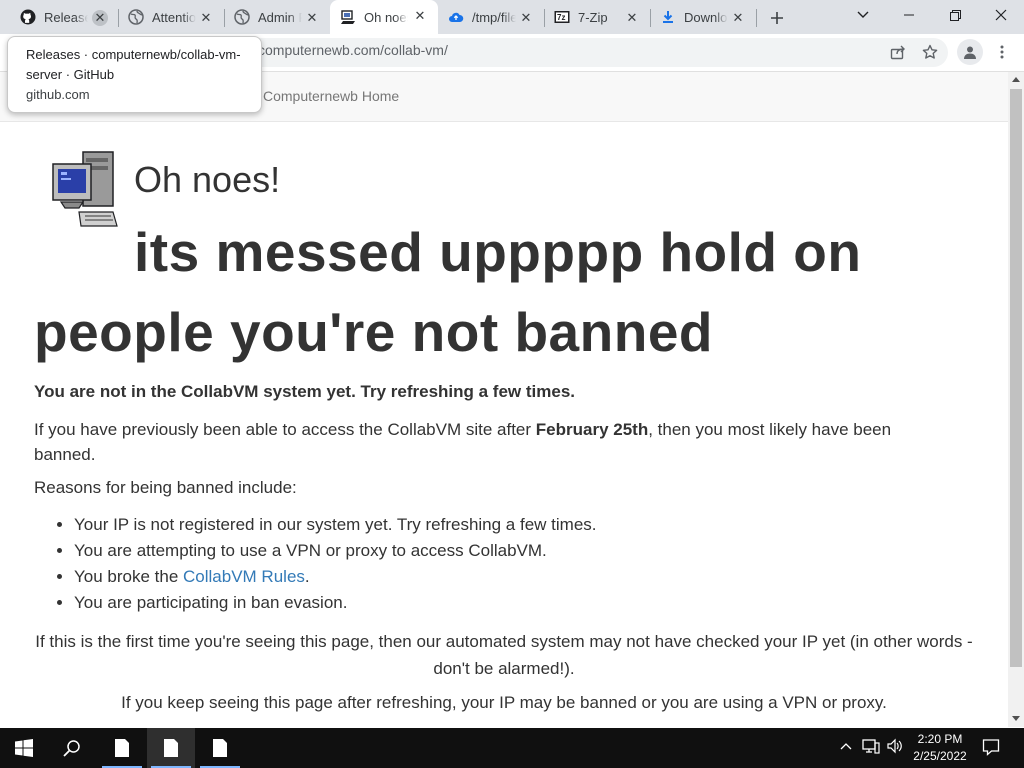 The image size is (1024, 768). I want to click on page-scrollbar, so click(1016, 399).